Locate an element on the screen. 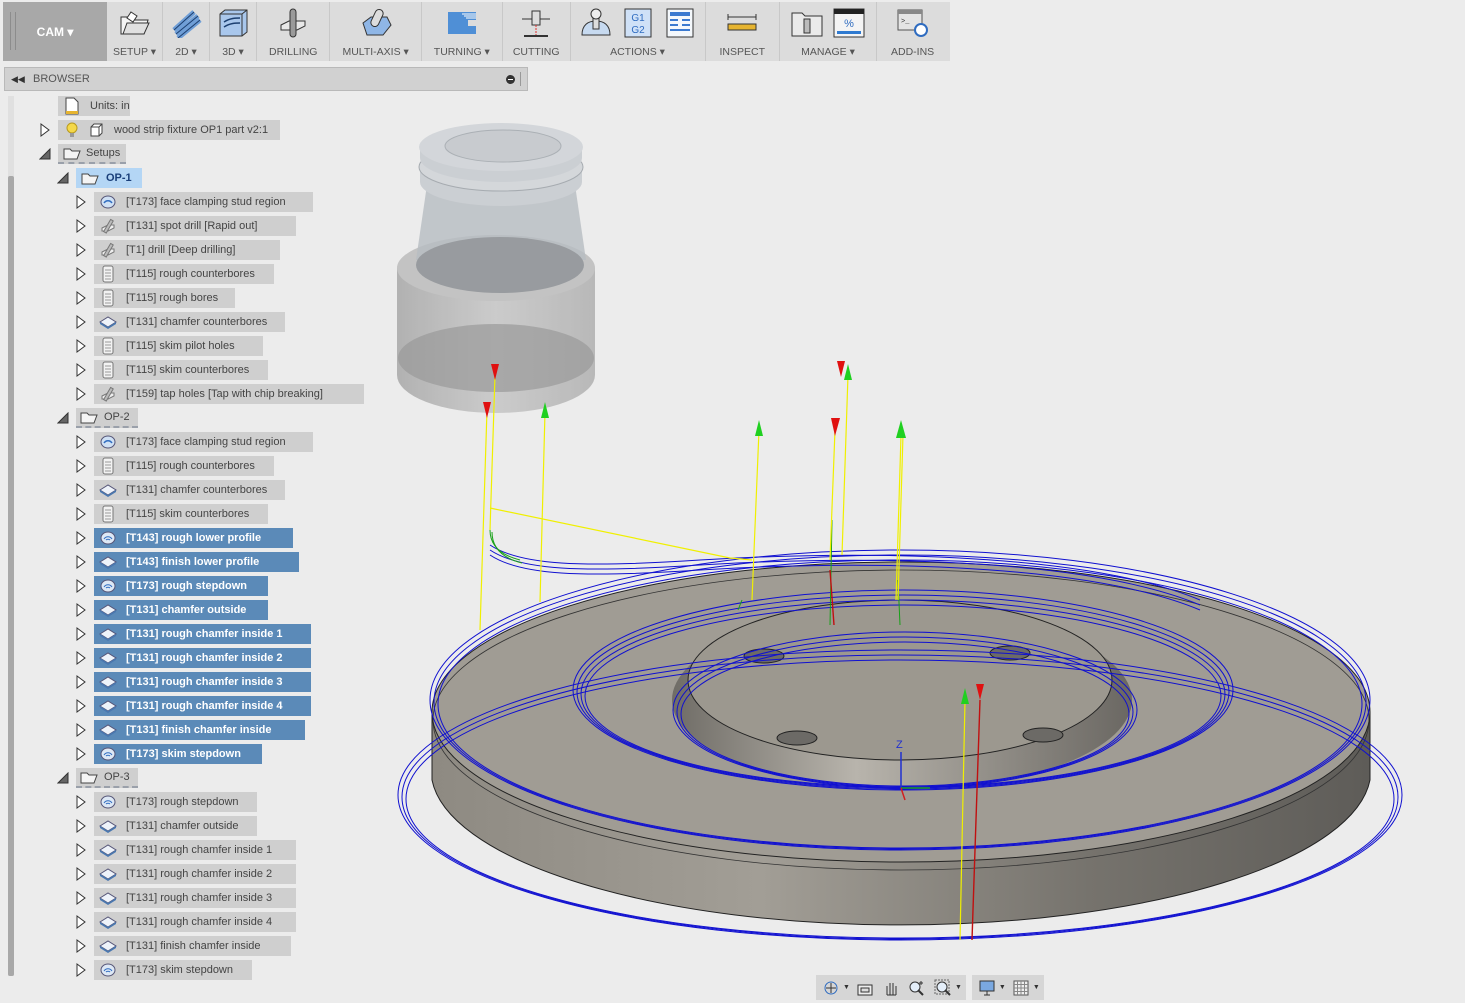  turning-group: TURNING ▾ is located at coordinates (462, 31).